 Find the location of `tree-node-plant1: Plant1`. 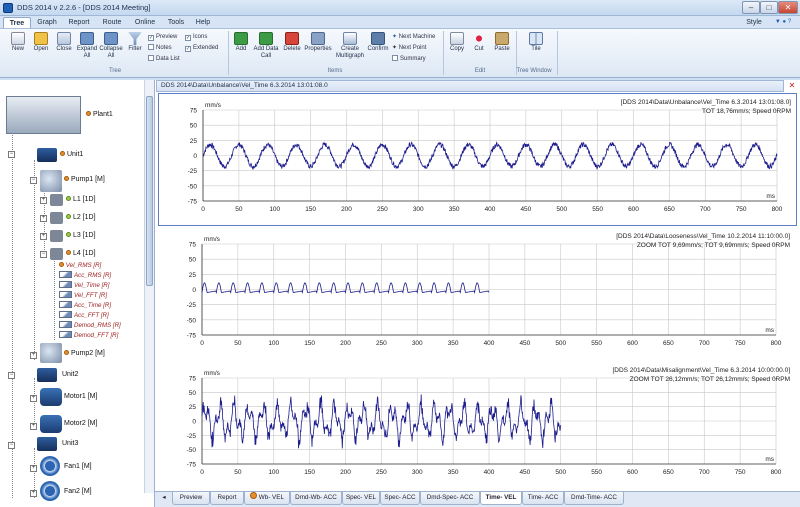

tree-node-plant1: Plant1 is located at coordinates (99, 115).